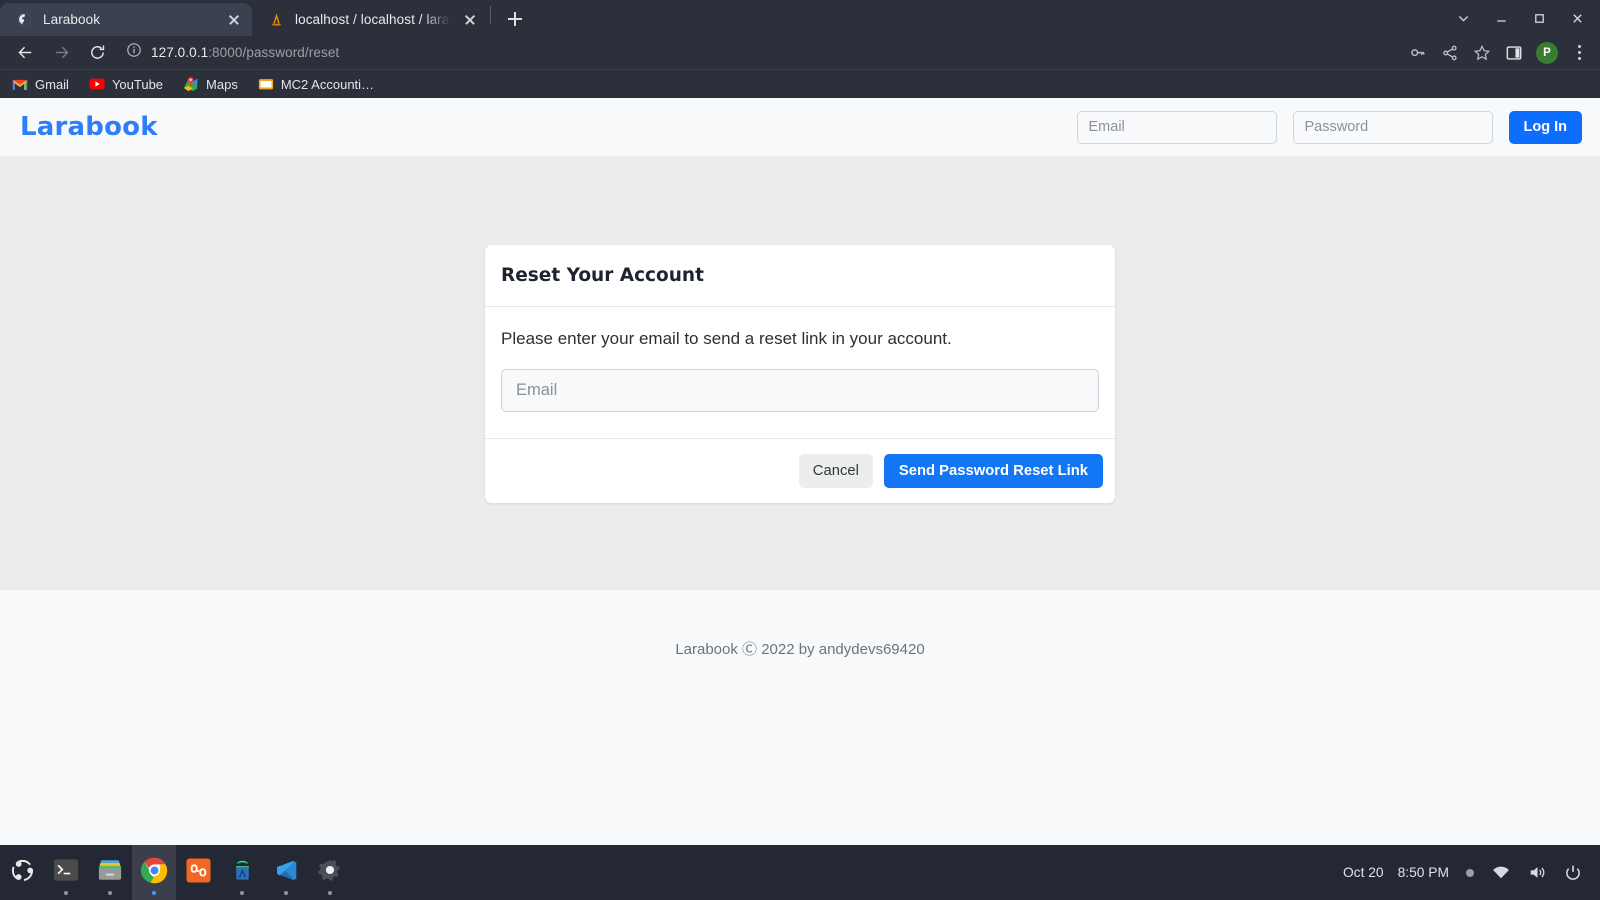 The height and width of the screenshot is (900, 1600). I want to click on share-icon, so click(1450, 53).